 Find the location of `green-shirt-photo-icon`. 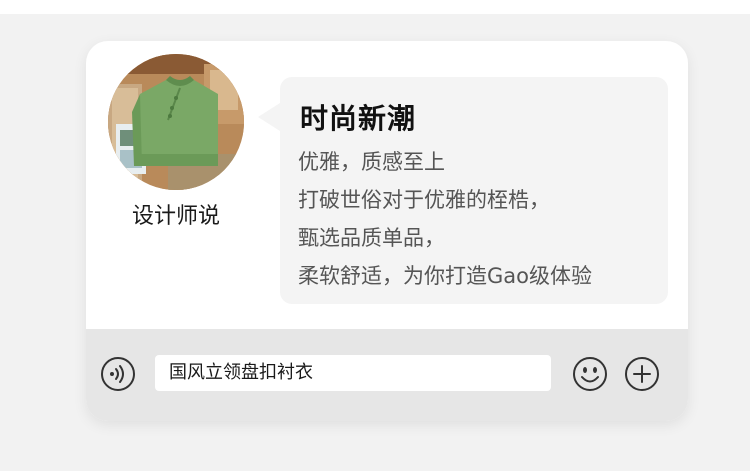

green-shirt-photo-icon is located at coordinates (176, 122).